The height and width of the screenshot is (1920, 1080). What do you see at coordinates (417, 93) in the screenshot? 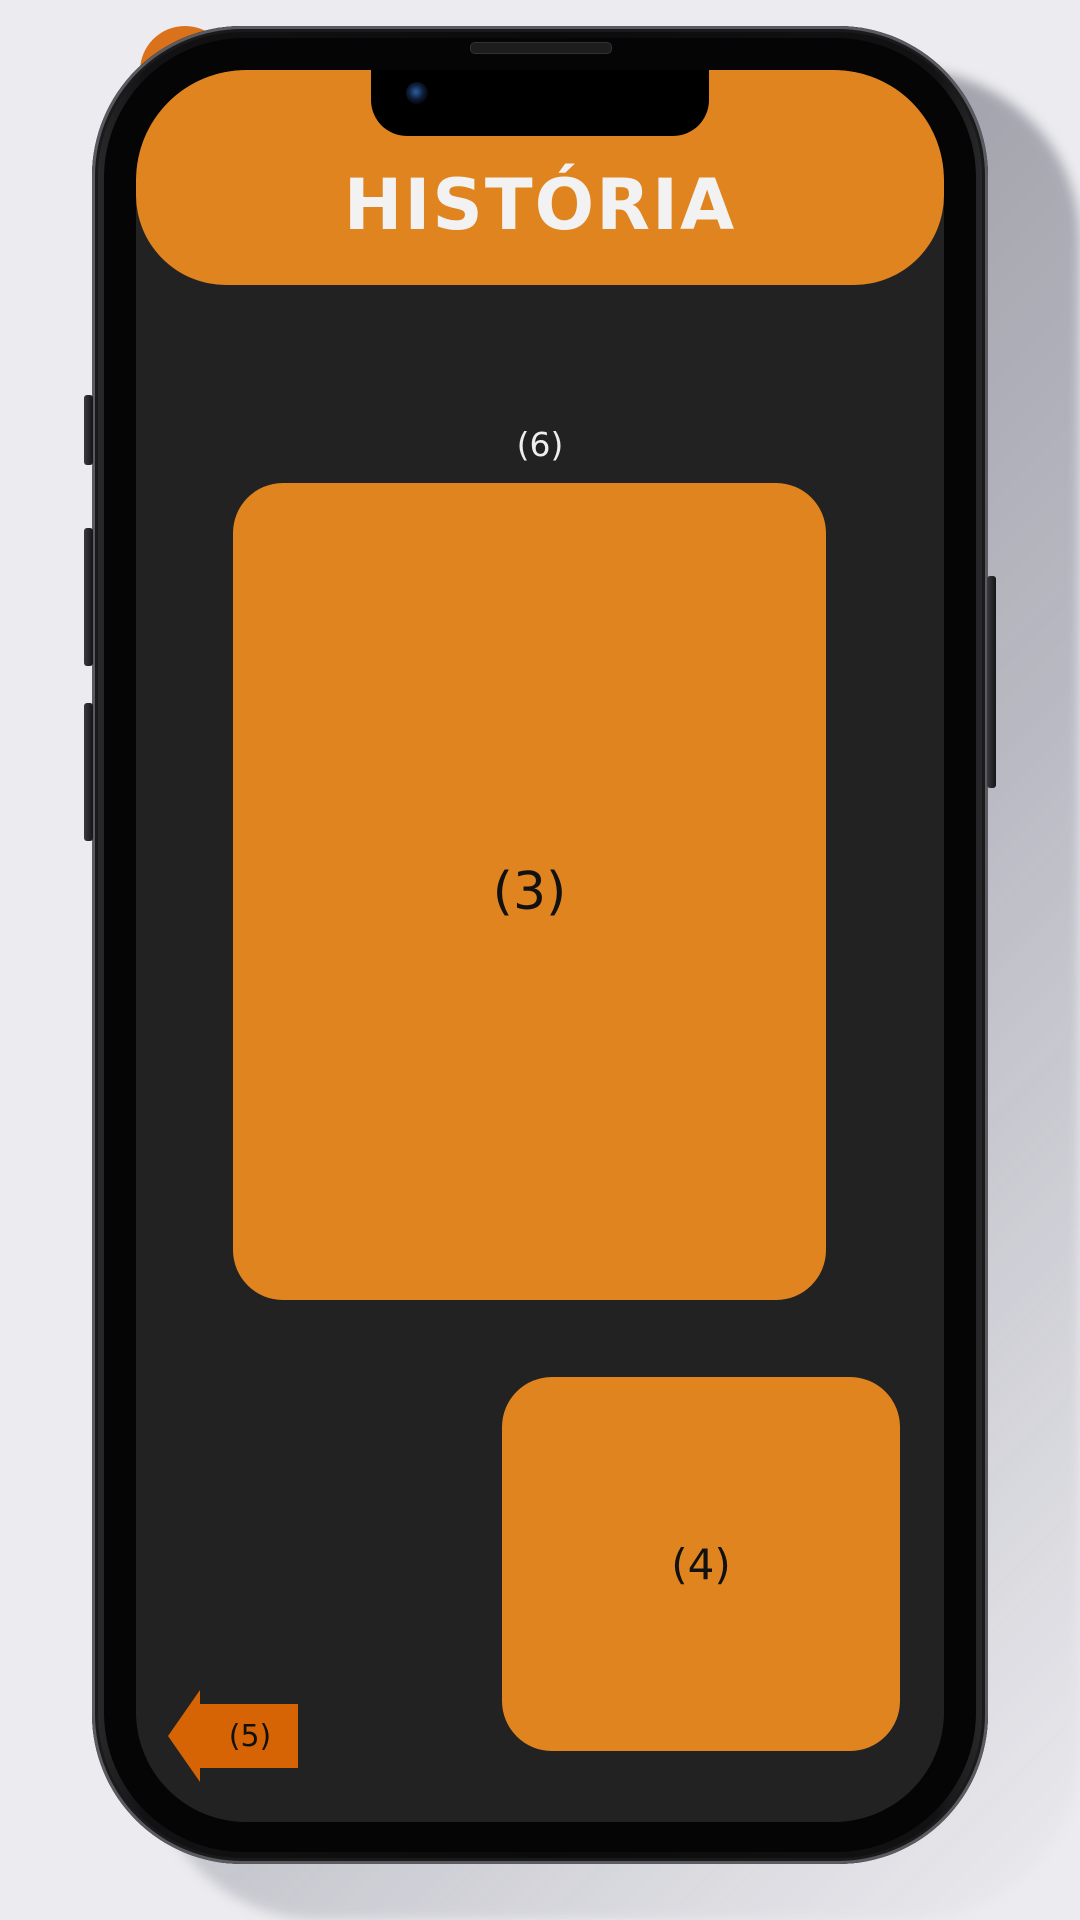
I see `front-camera` at bounding box center [417, 93].